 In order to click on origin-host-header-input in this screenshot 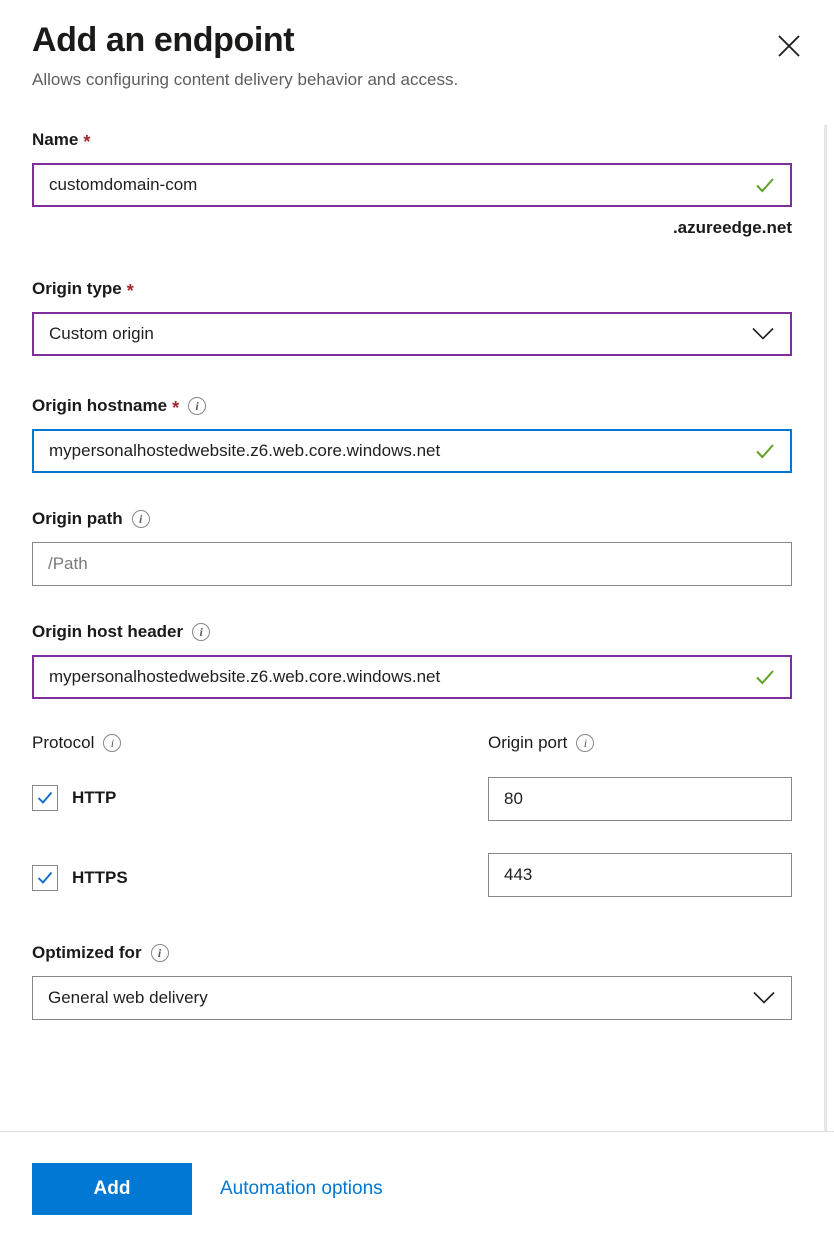, I will do `click(412, 677)`.